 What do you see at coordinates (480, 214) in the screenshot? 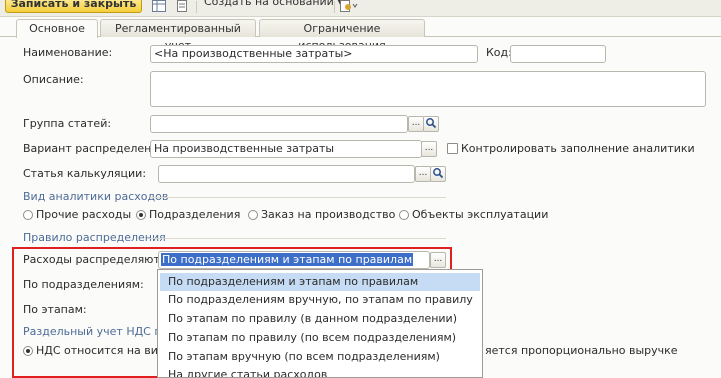
I see `radio-operation-objects-label: Объекты эксплуатации` at bounding box center [480, 214].